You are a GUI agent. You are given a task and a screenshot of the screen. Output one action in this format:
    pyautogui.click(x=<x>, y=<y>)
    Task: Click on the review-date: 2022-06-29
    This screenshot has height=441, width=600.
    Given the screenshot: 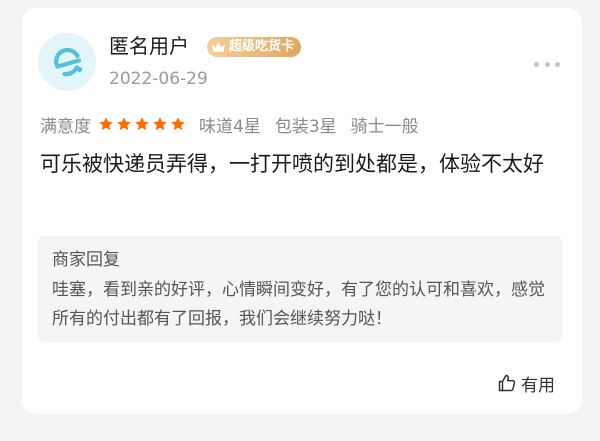 What is the action you would take?
    pyautogui.click(x=158, y=79)
    